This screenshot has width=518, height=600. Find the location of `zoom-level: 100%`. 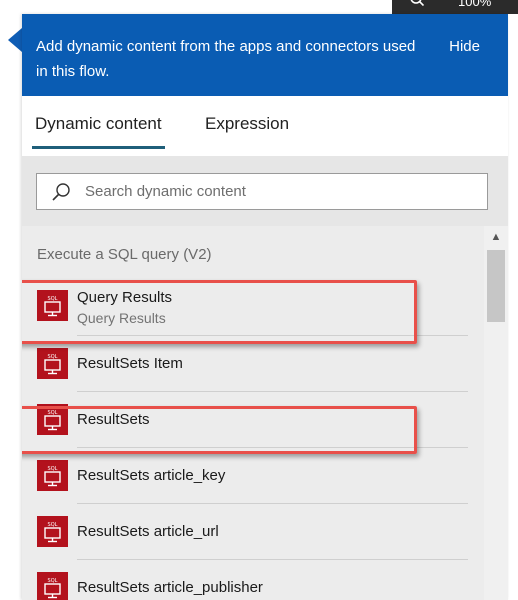

zoom-level: 100% is located at coordinates (475, 4).